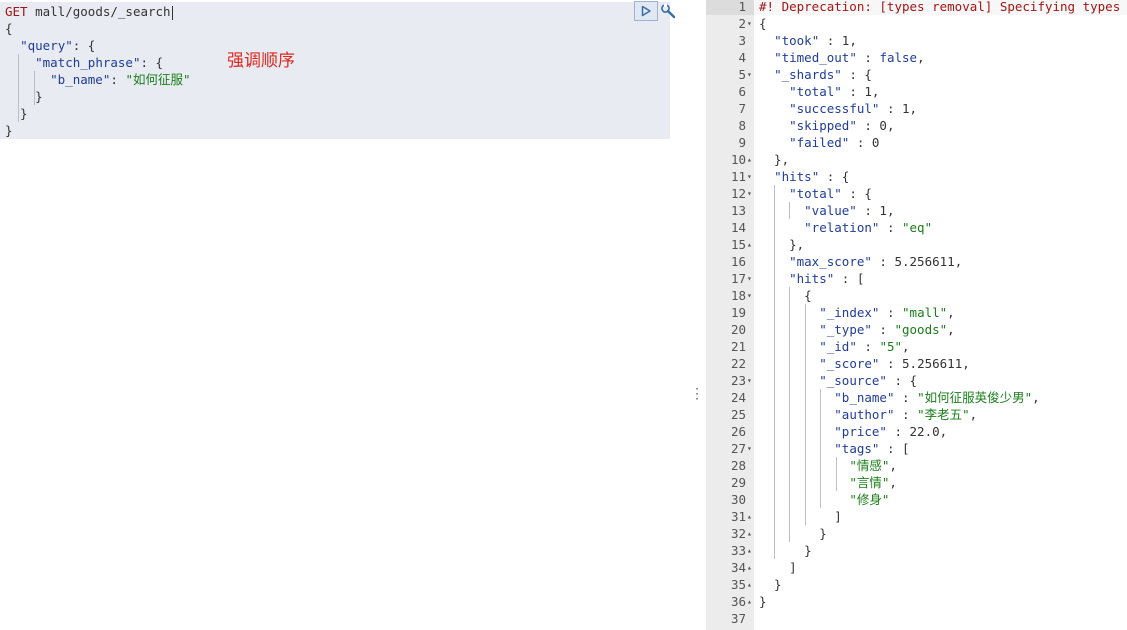 This screenshot has width=1127, height=630. What do you see at coordinates (738, 482) in the screenshot?
I see `line-number: 29` at bounding box center [738, 482].